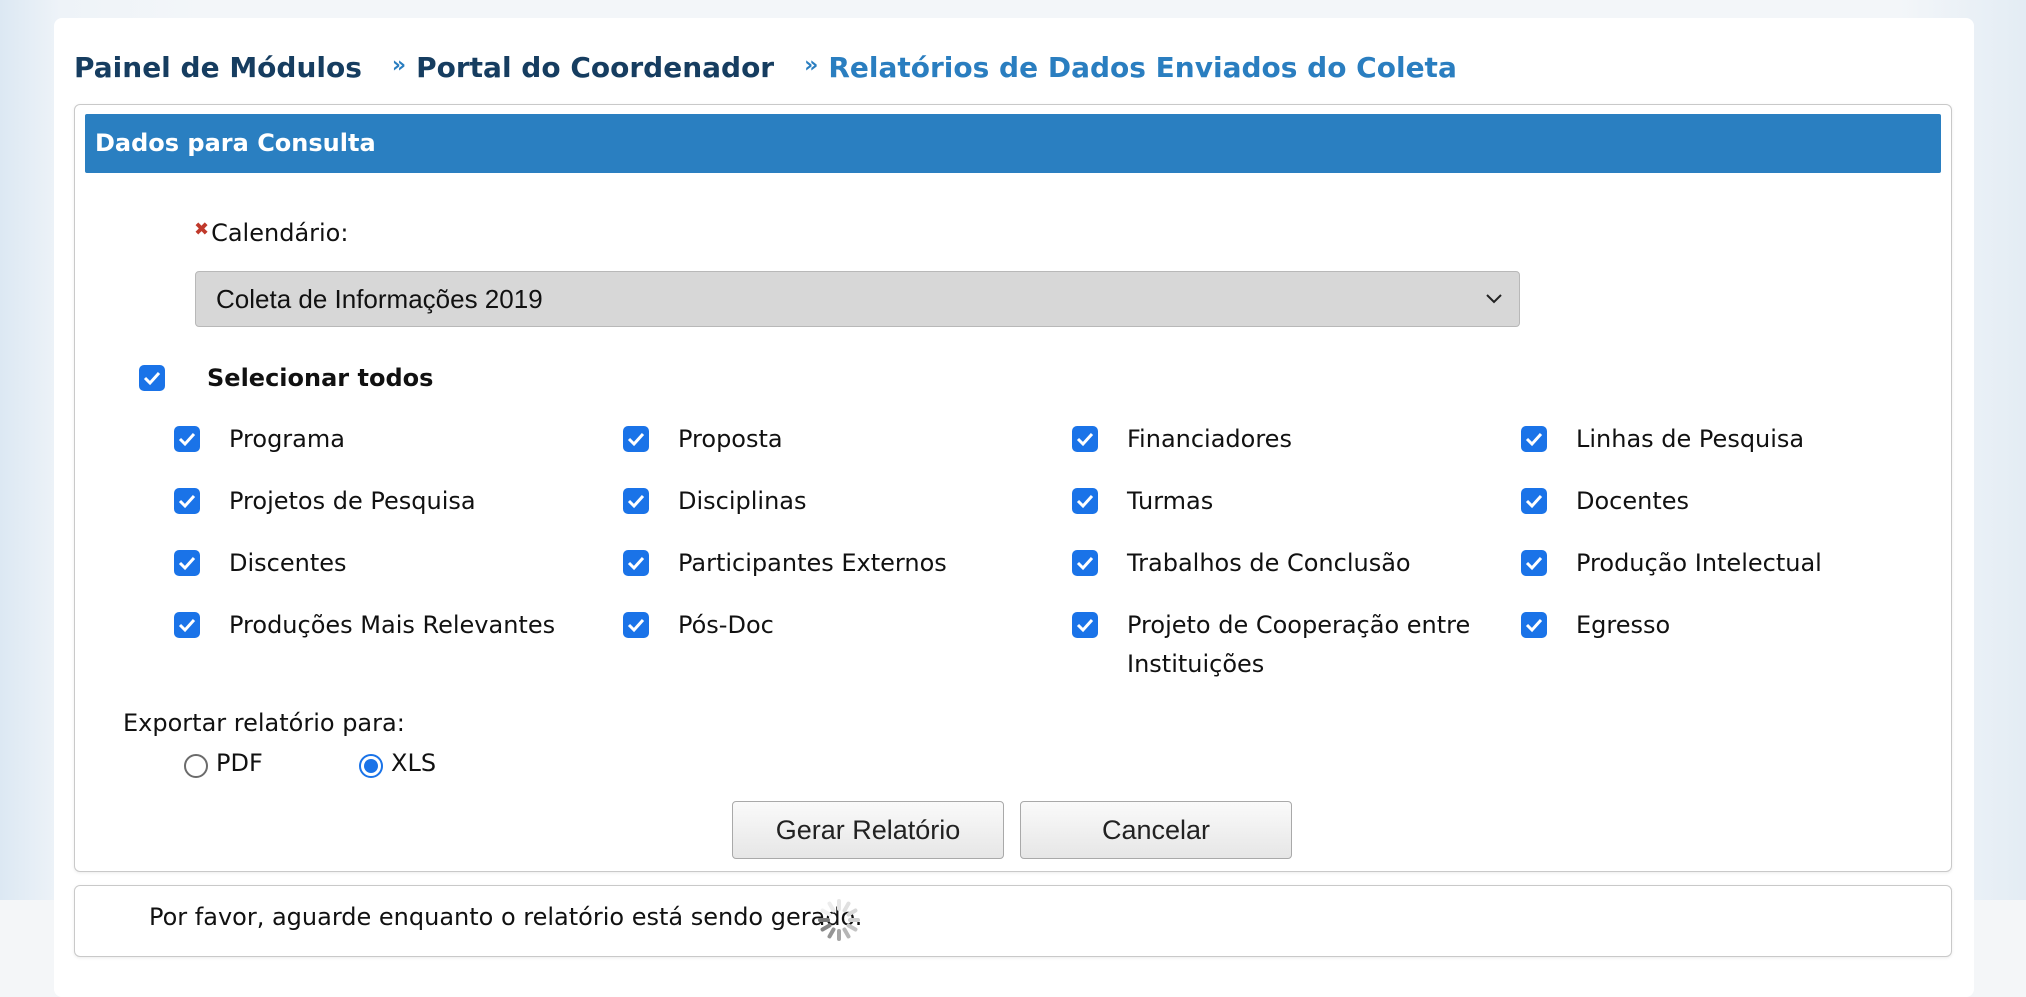 This screenshot has width=2026, height=997. I want to click on label-proposta: Proposta, so click(730, 439).